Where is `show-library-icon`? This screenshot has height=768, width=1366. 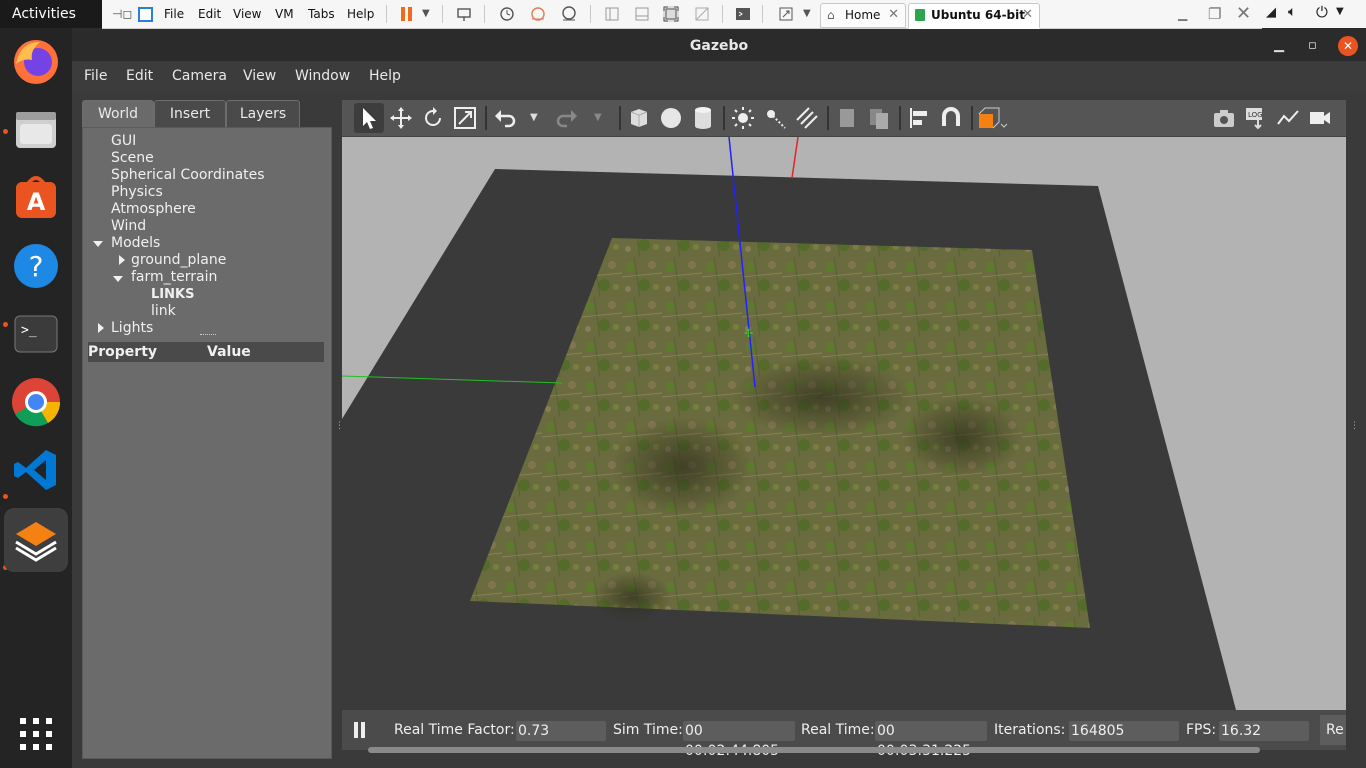 show-library-icon is located at coordinates (612, 14).